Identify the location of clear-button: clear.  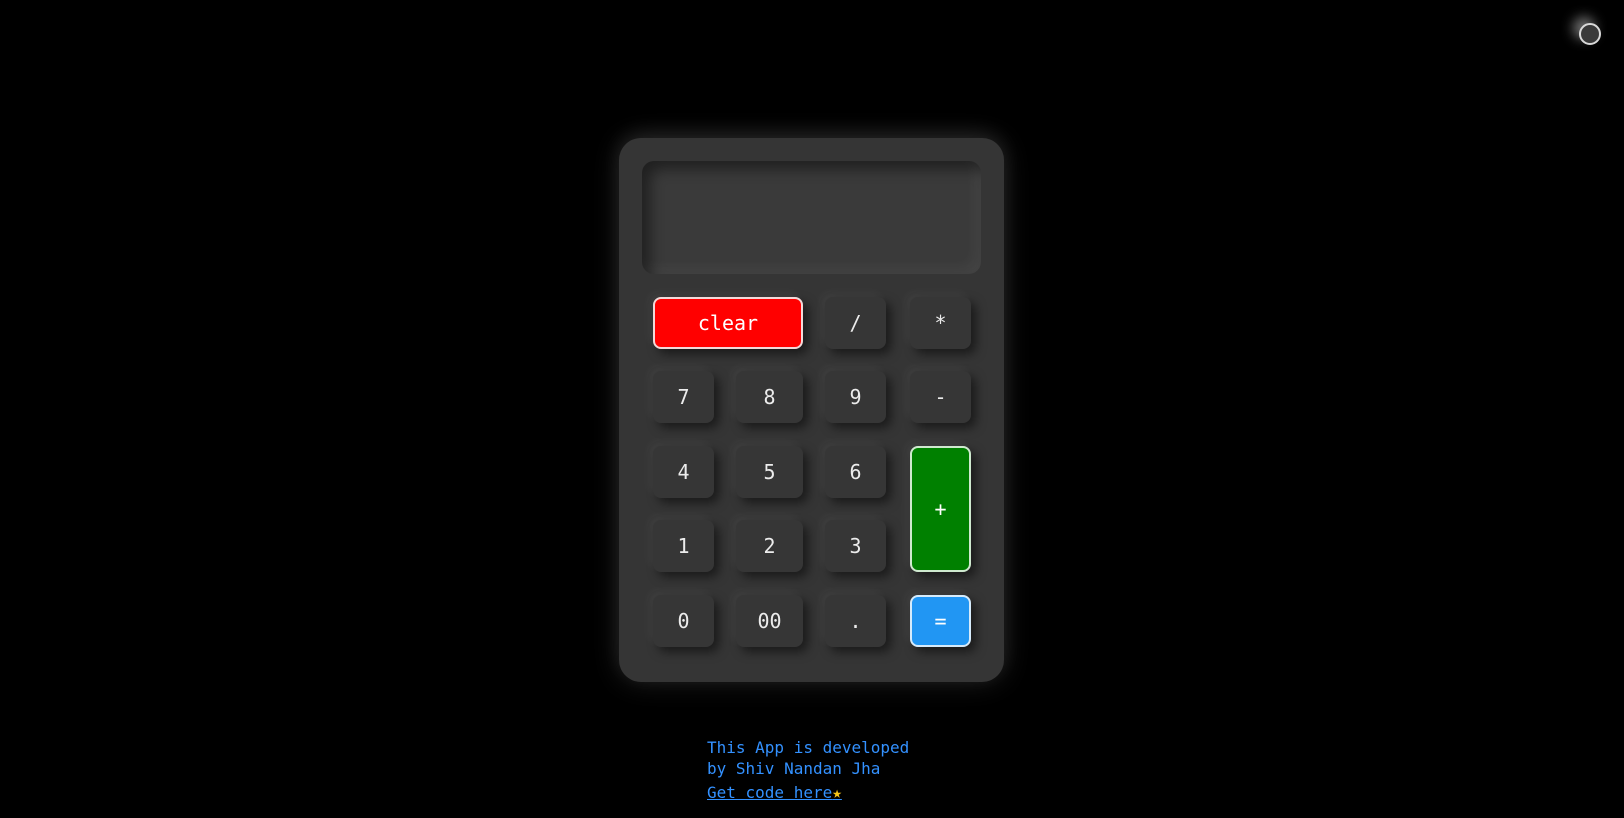
(728, 323).